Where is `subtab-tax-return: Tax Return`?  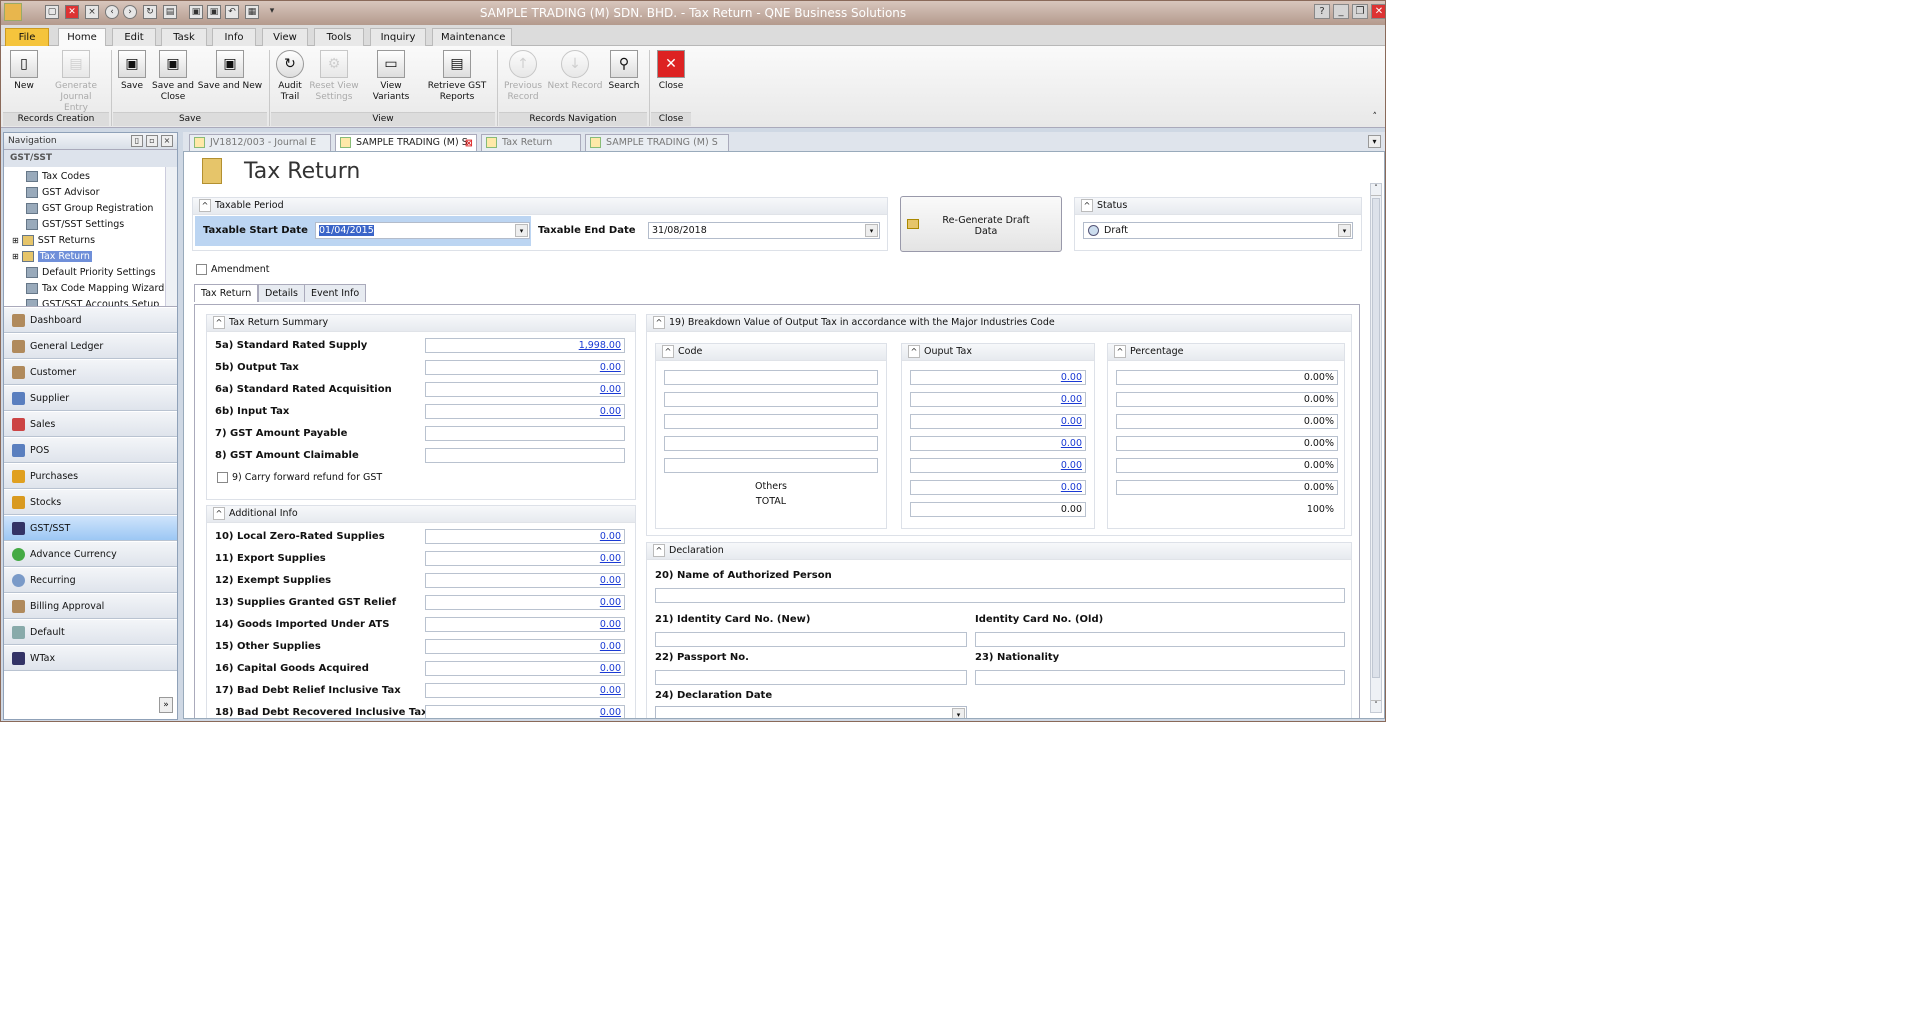 subtab-tax-return: Tax Return is located at coordinates (226, 293).